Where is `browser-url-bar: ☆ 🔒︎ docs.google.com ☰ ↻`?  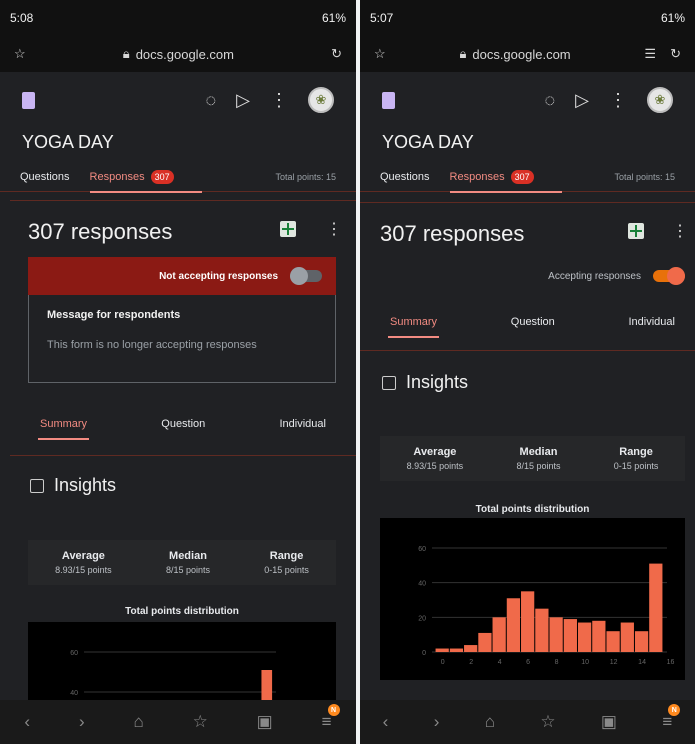 browser-url-bar: ☆ 🔒︎ docs.google.com ☰ ↻ is located at coordinates (527, 54).